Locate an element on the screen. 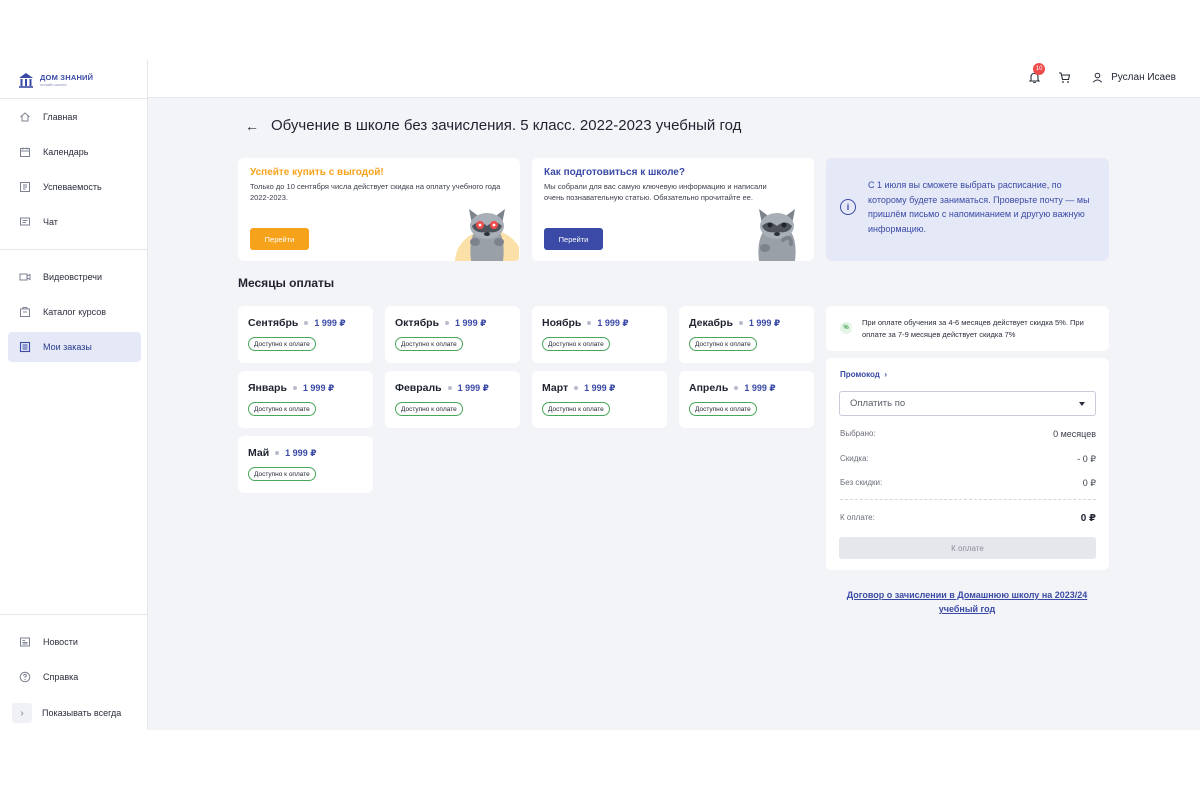 The image size is (1200, 789). month-card-december: Декабрь 1 999 ₽ Доступно к оплате is located at coordinates (746, 334).